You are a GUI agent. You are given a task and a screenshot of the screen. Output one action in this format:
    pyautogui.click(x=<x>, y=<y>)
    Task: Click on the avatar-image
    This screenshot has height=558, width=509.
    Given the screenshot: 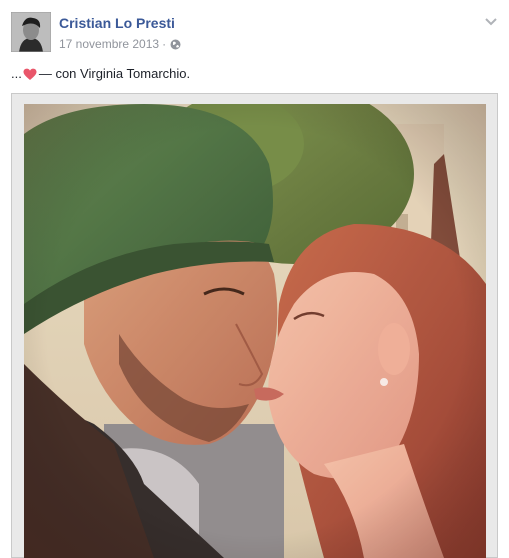 What is the action you would take?
    pyautogui.click(x=31, y=32)
    